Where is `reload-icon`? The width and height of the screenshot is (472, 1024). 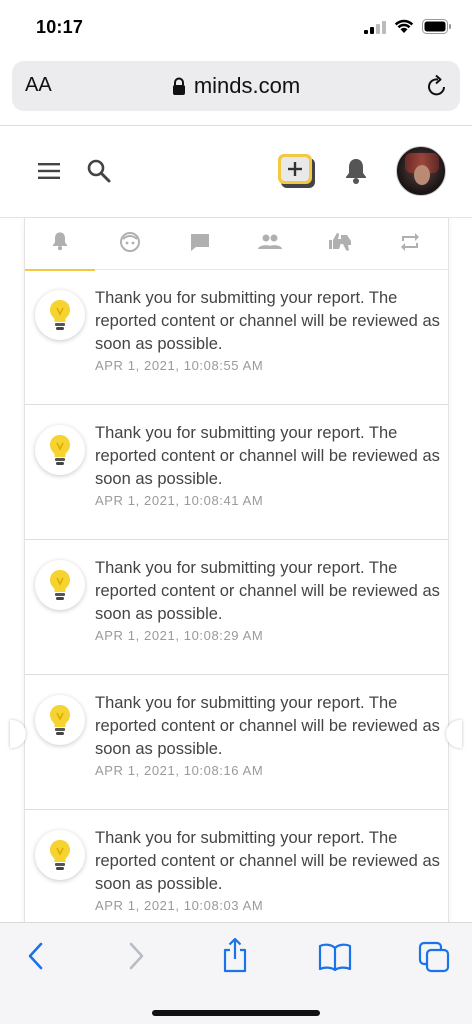
reload-icon is located at coordinates (437, 88).